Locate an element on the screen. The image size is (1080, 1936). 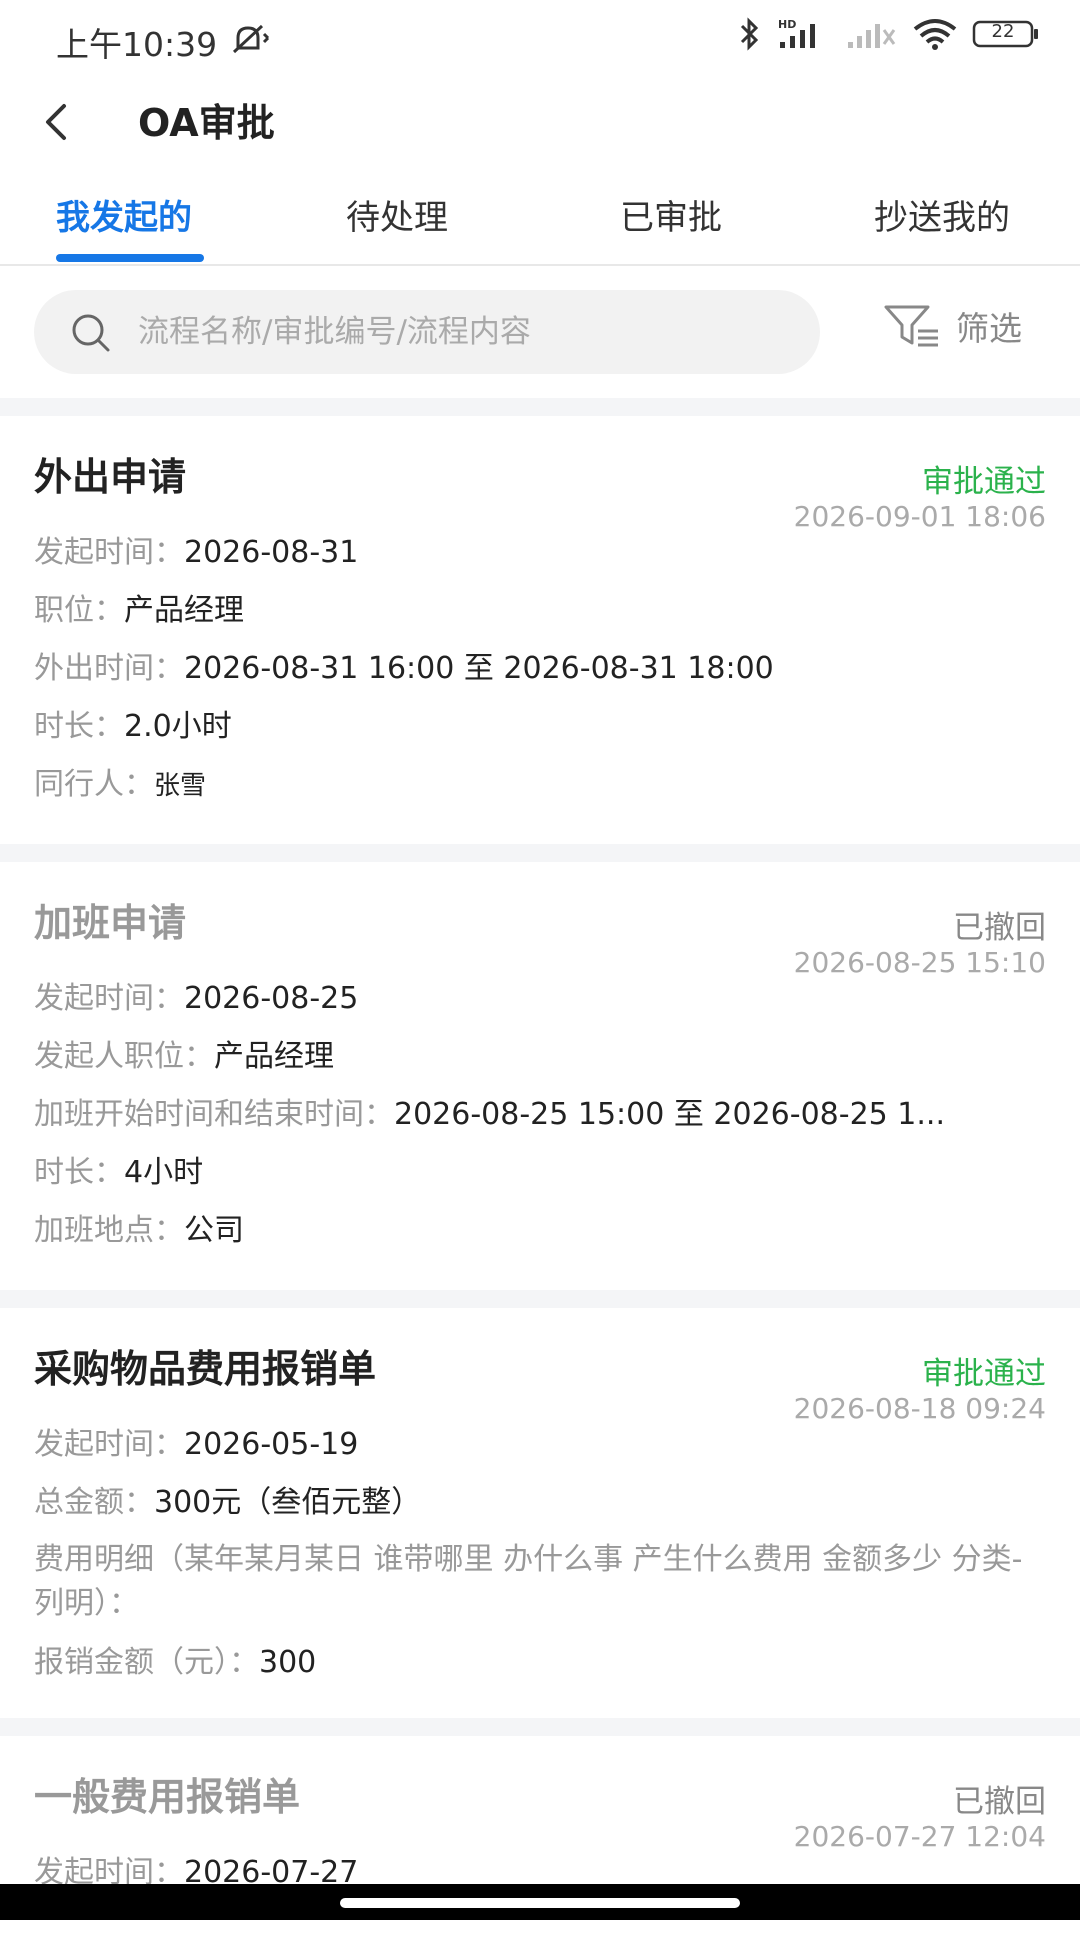
search-box is located at coordinates (427, 332).